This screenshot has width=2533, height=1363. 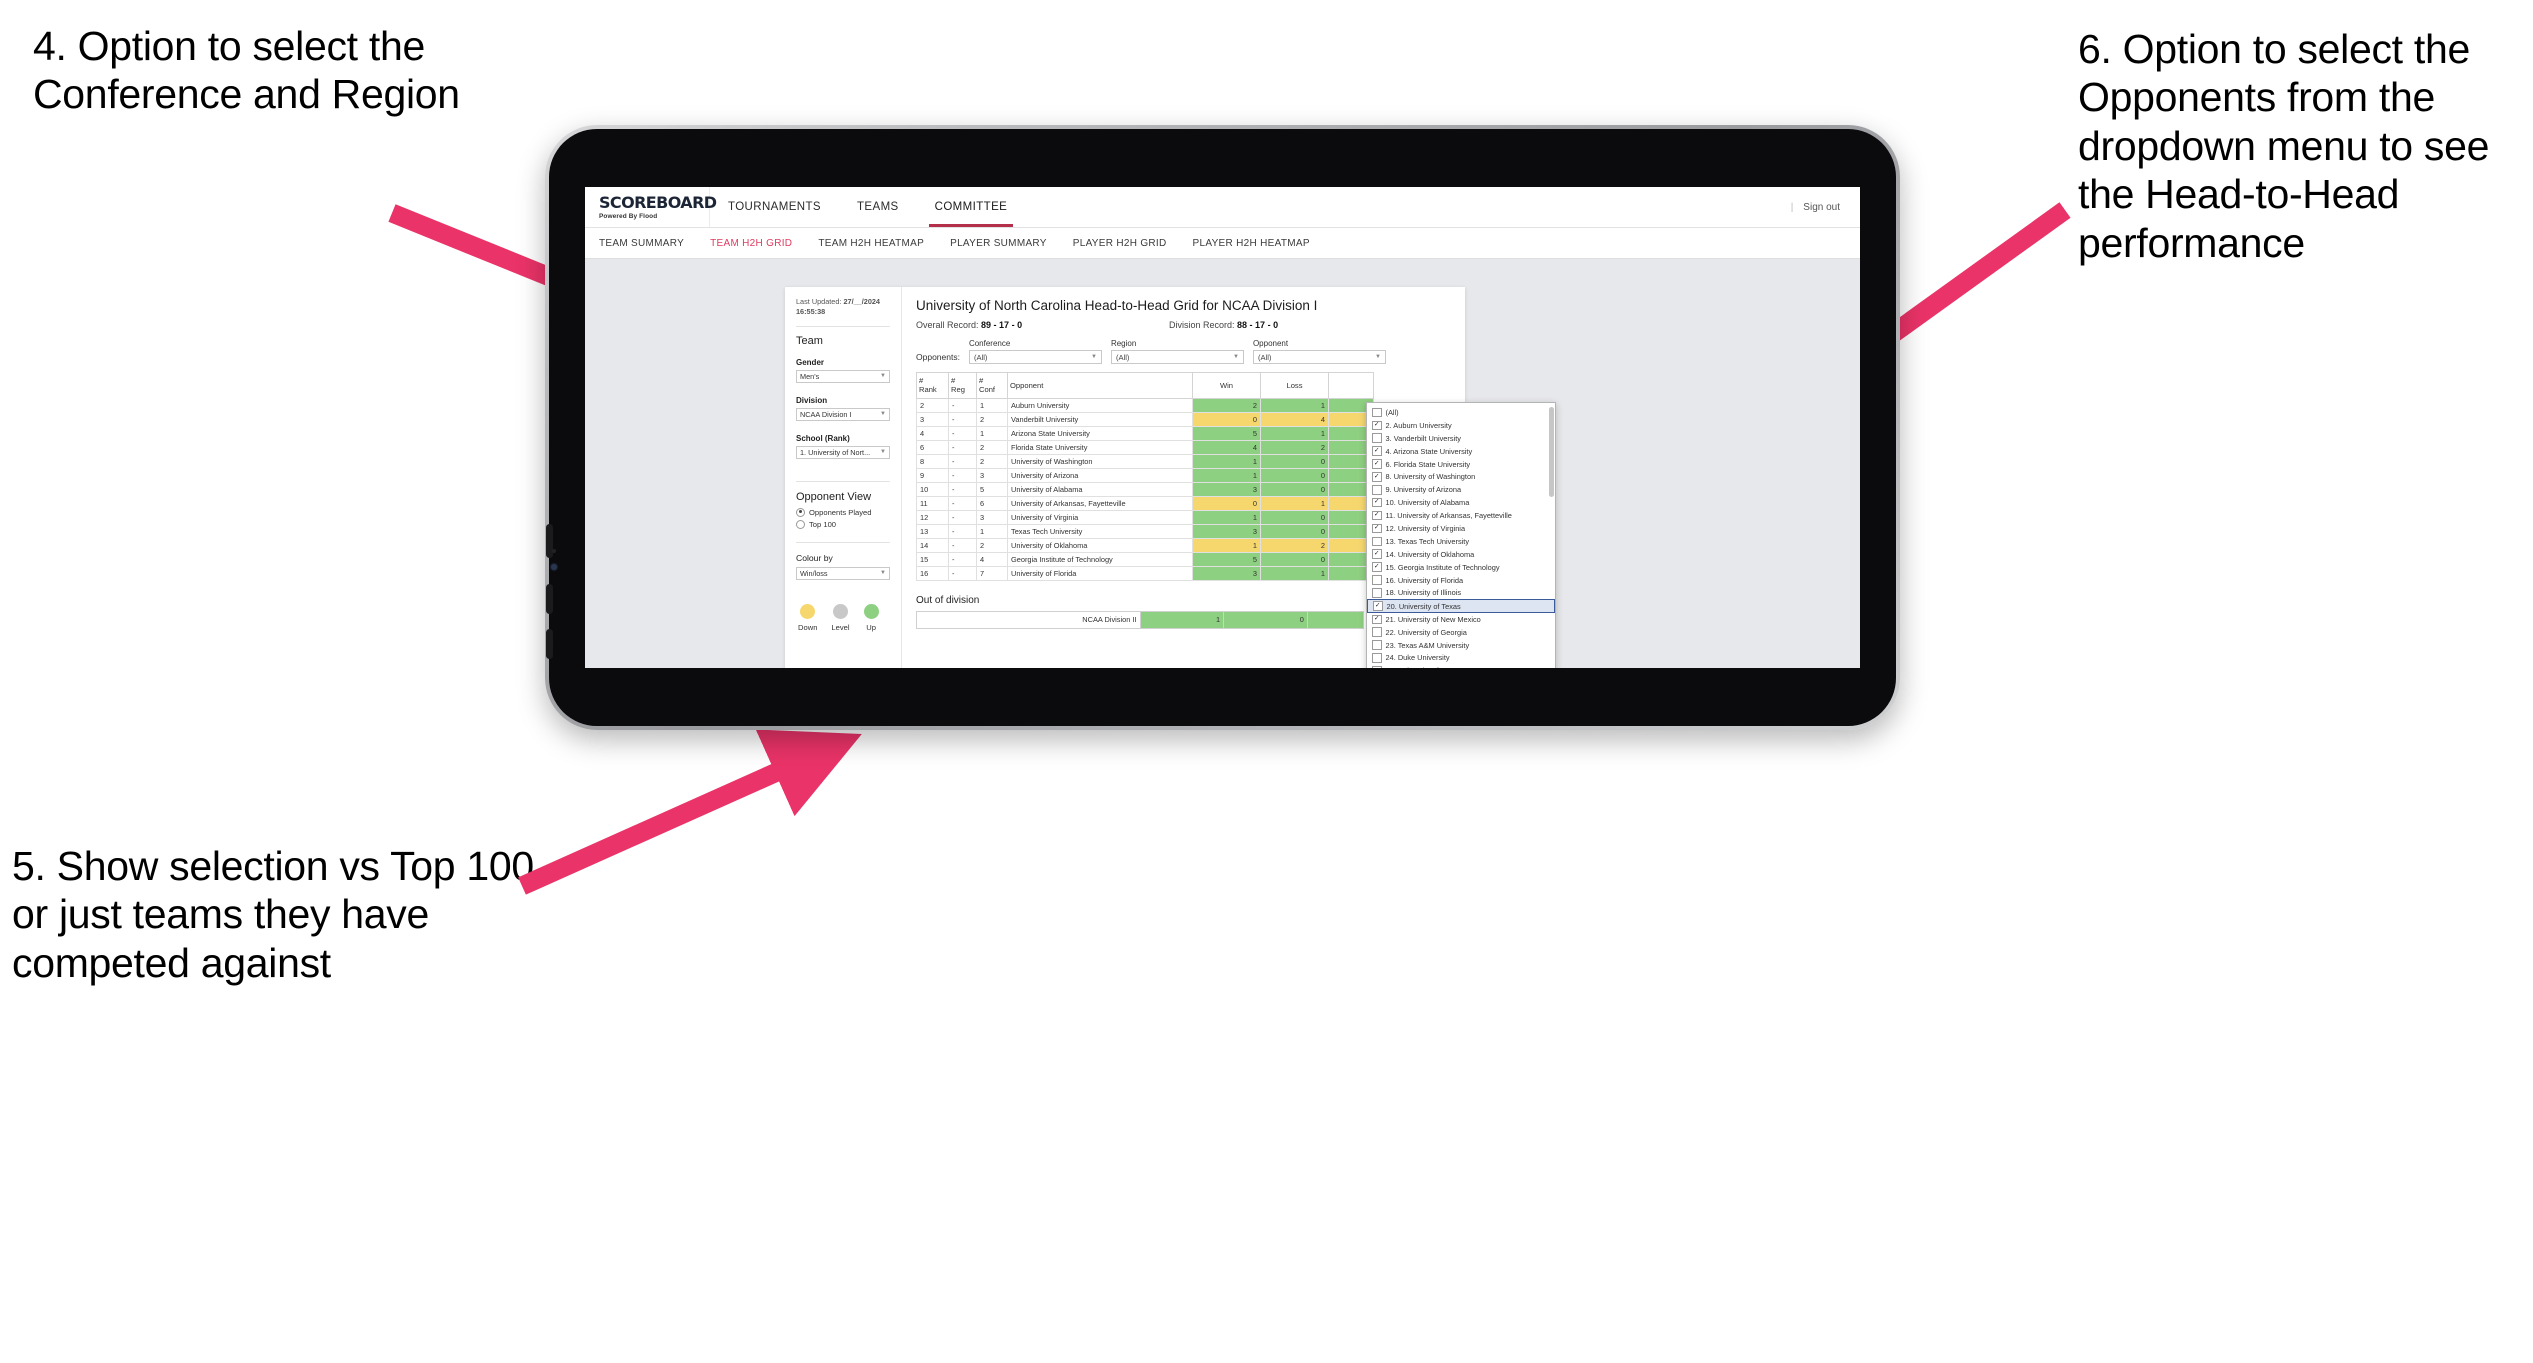 I want to click on cell-conf: 2, so click(x=992, y=419).